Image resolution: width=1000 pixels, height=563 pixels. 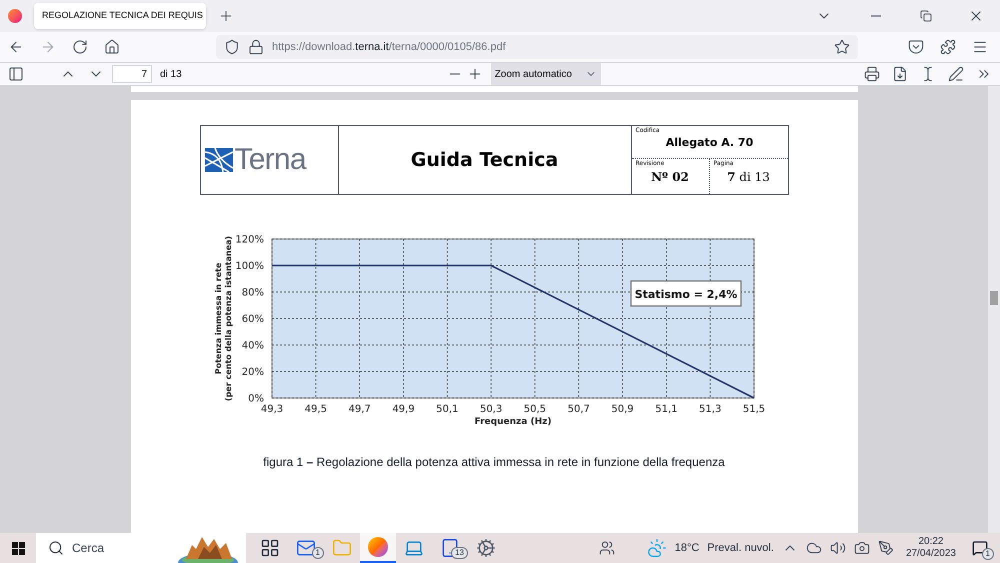 I want to click on x-tick-label: 50,5, so click(x=535, y=409).